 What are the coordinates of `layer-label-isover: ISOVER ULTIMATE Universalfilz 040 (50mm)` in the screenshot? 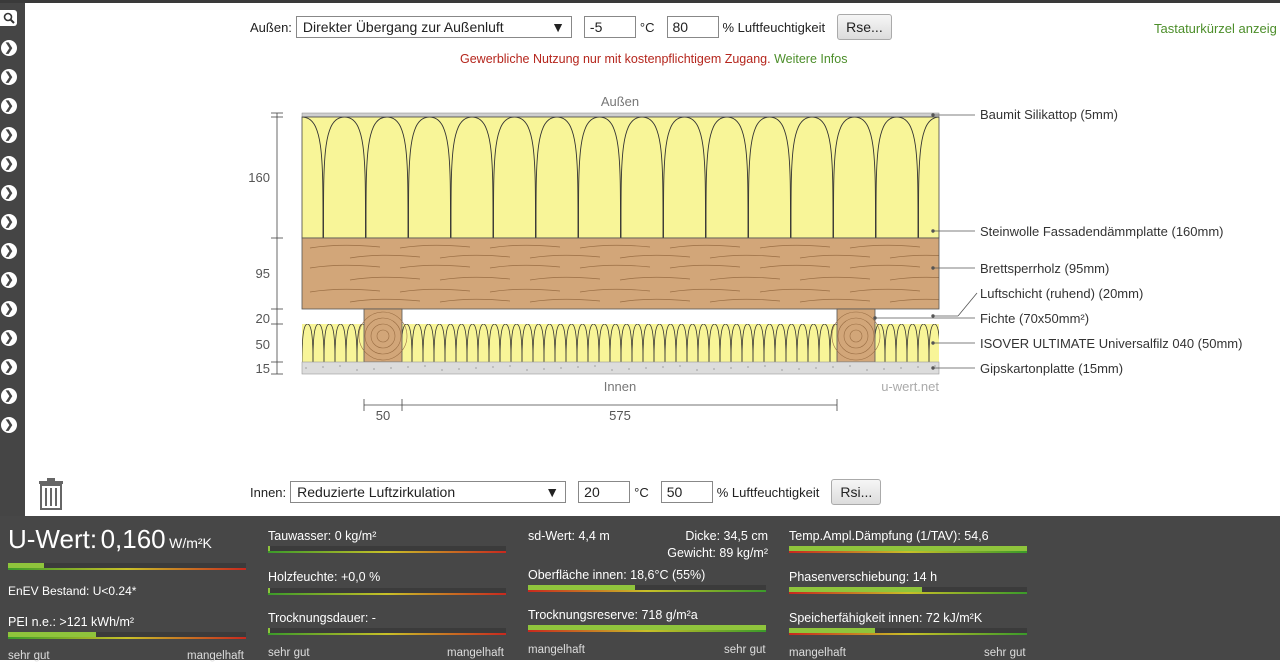 It's located at (1111, 343).